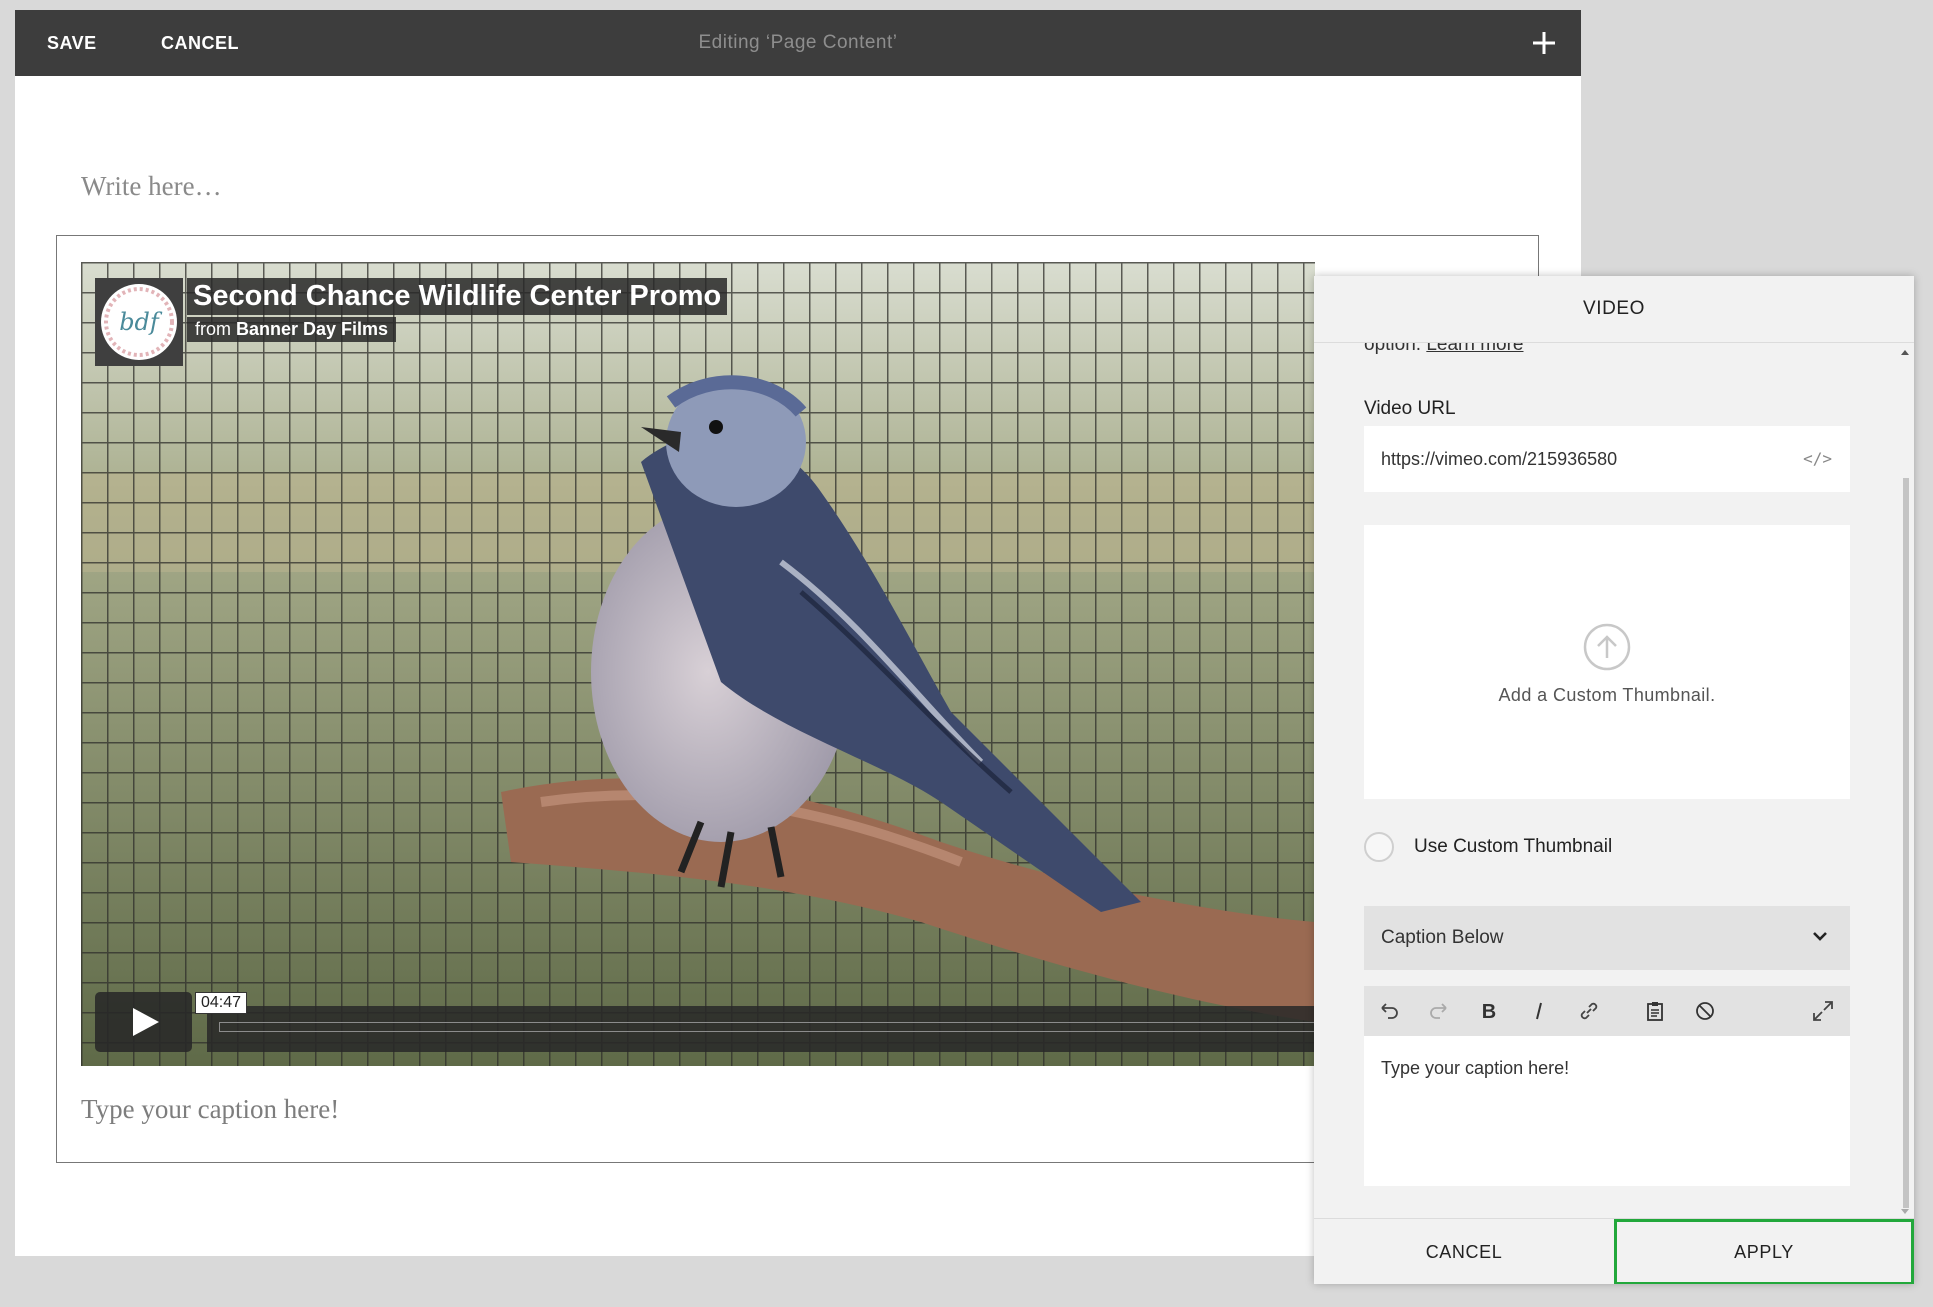 This screenshot has width=1933, height=1307. I want to click on caption-editor: Type your caption here!, so click(1607, 1111).